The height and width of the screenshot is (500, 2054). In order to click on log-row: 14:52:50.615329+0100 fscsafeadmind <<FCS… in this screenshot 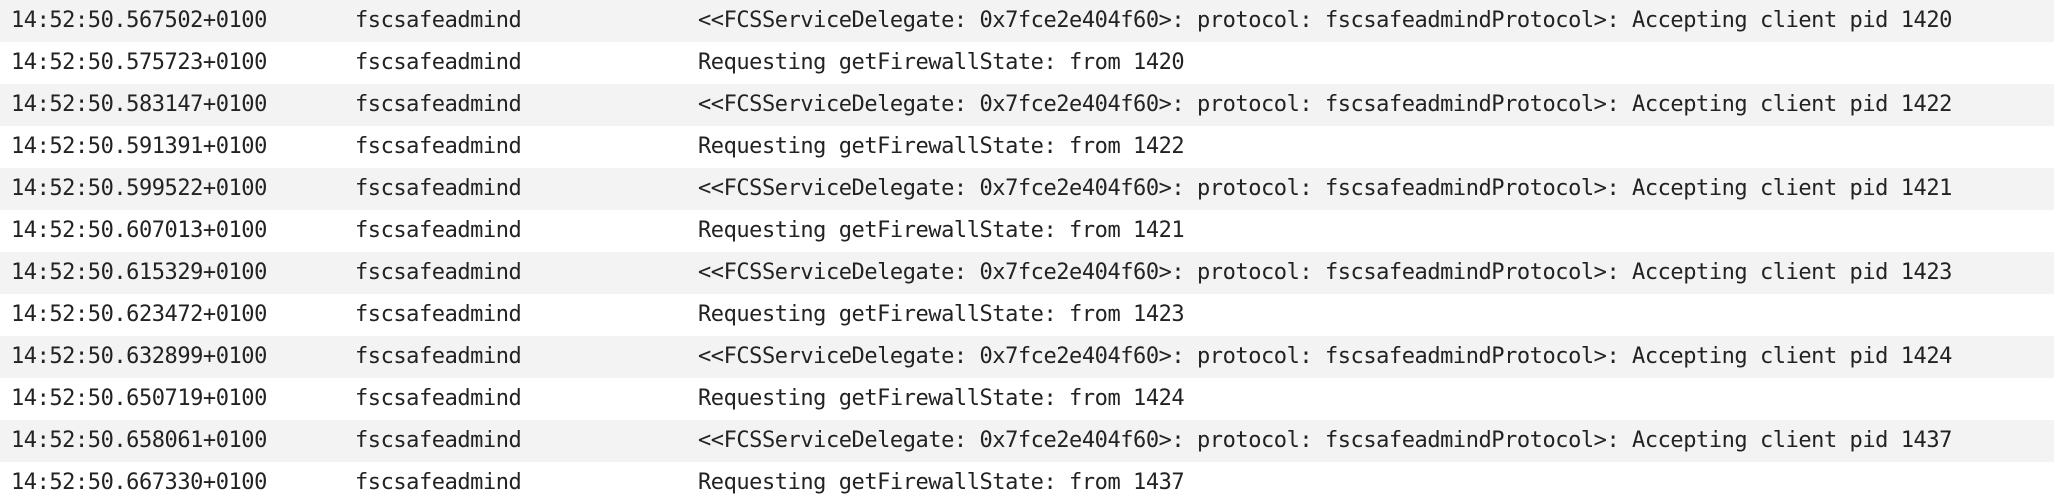, I will do `click(1027, 273)`.